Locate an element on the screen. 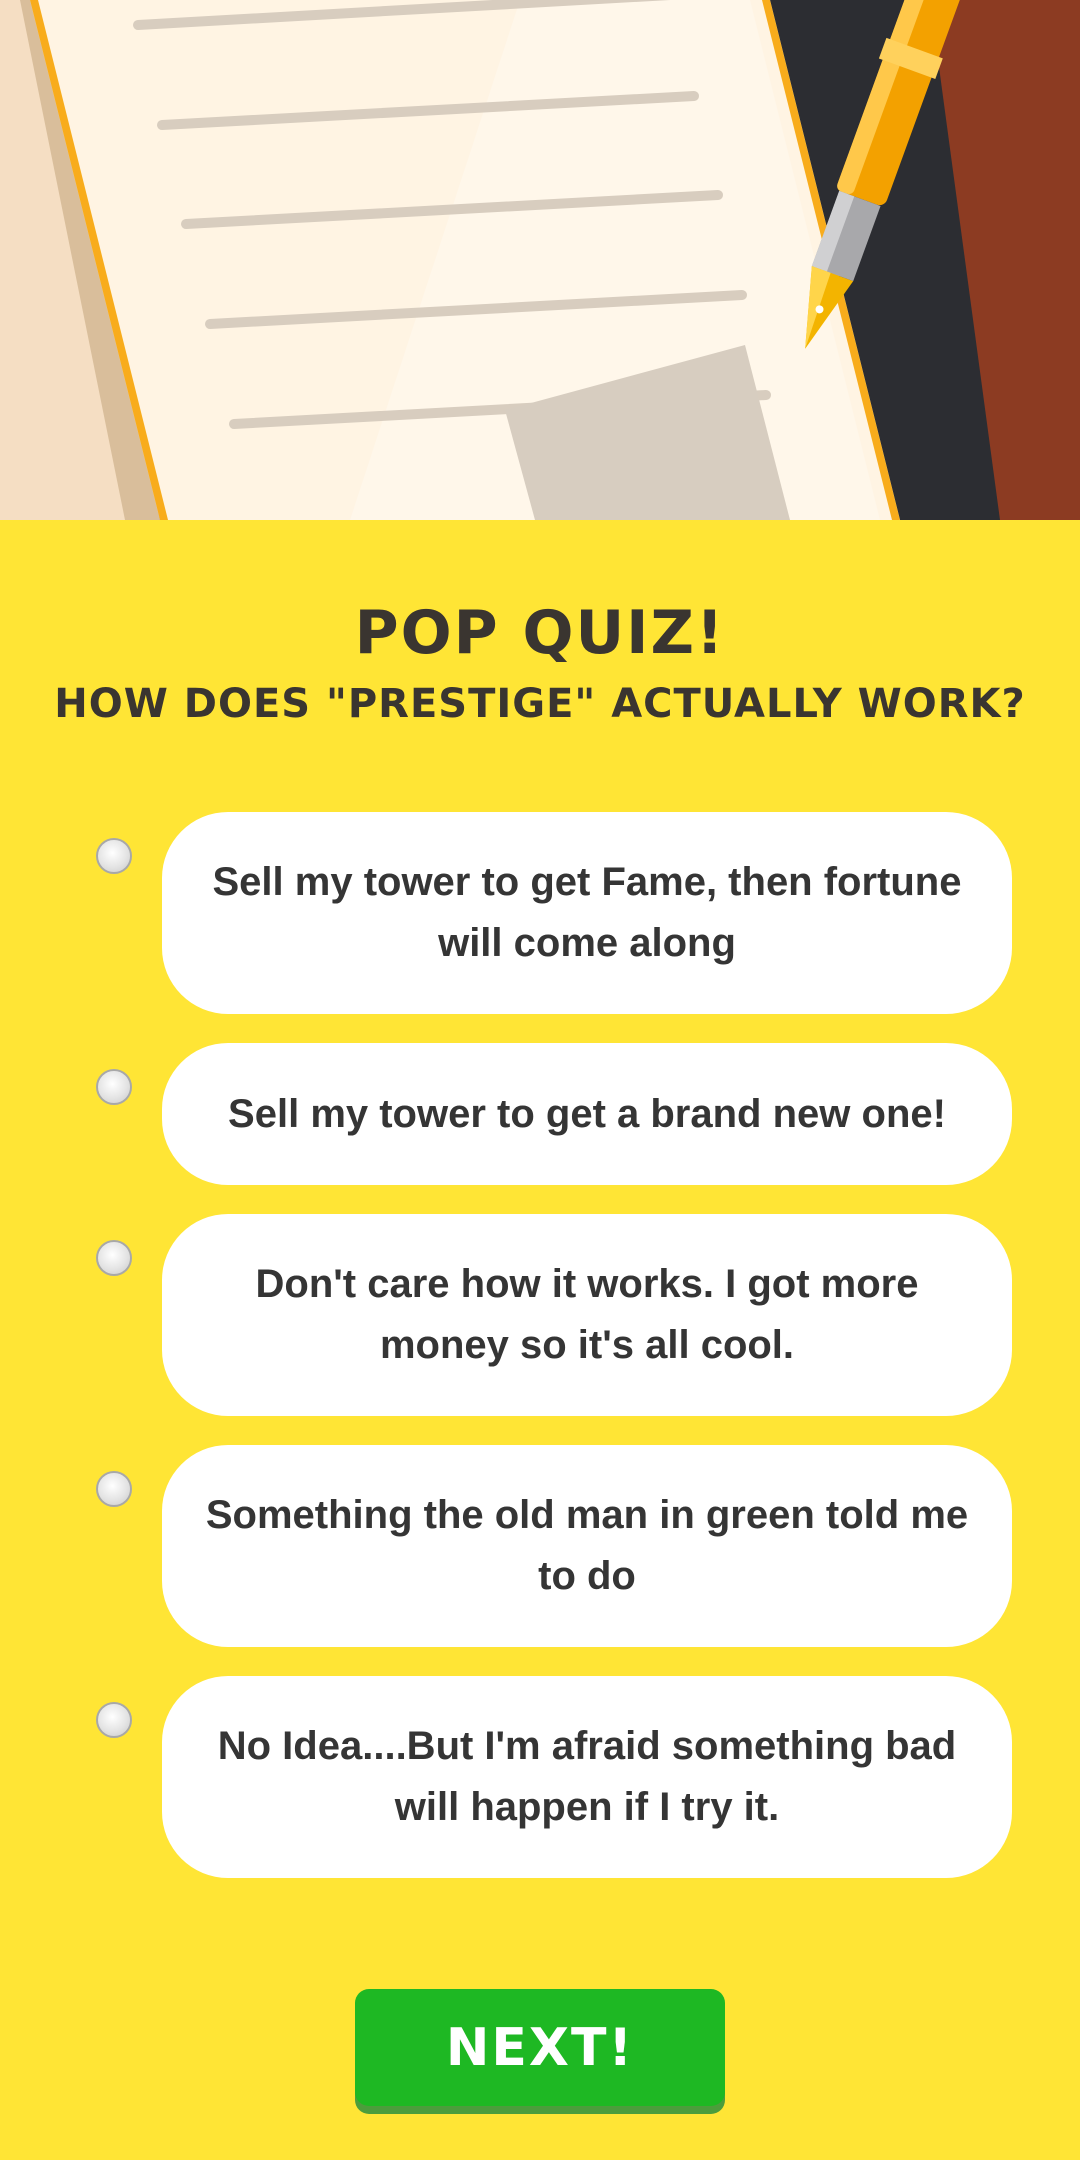 This screenshot has height=2160, width=1080. next-button: NEXT! is located at coordinates (540, 2047).